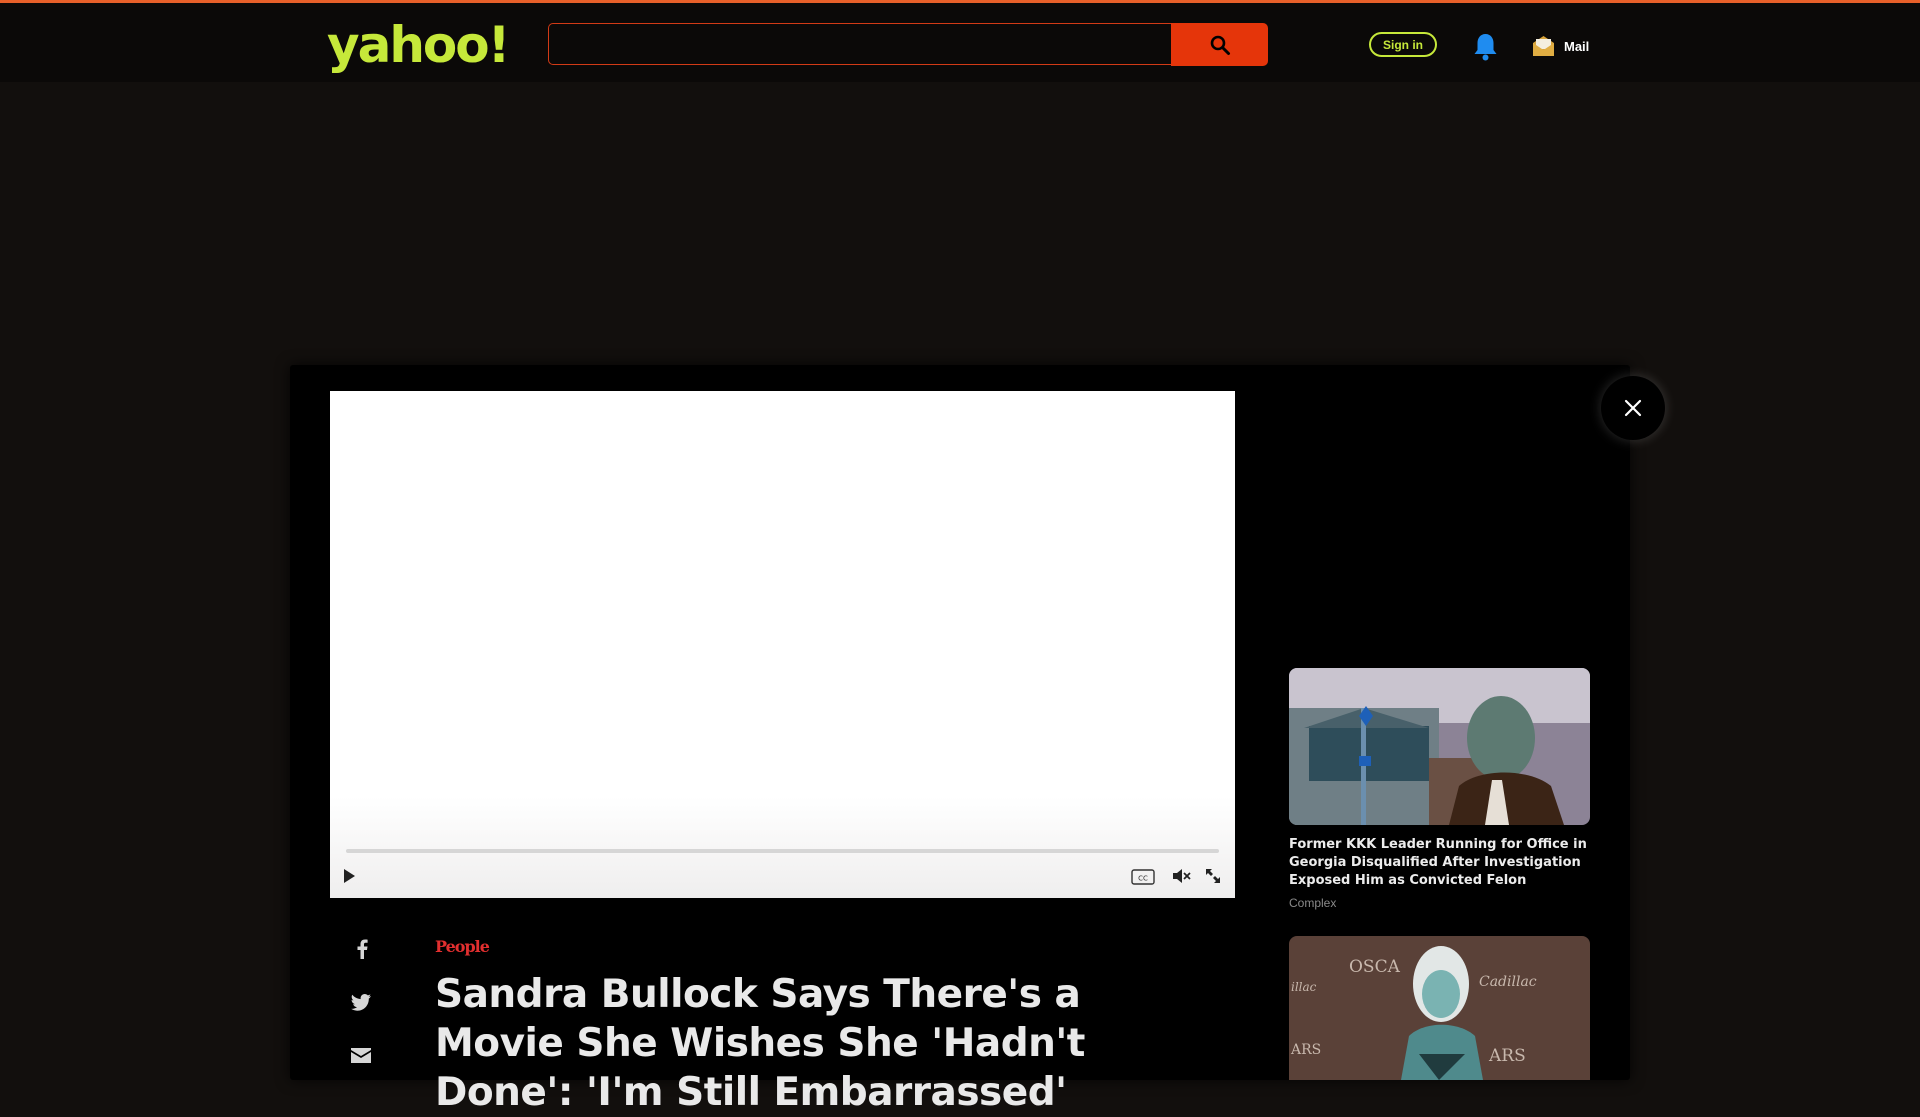 The width and height of the screenshot is (1920, 1117). I want to click on video-progress-bar, so click(782, 851).